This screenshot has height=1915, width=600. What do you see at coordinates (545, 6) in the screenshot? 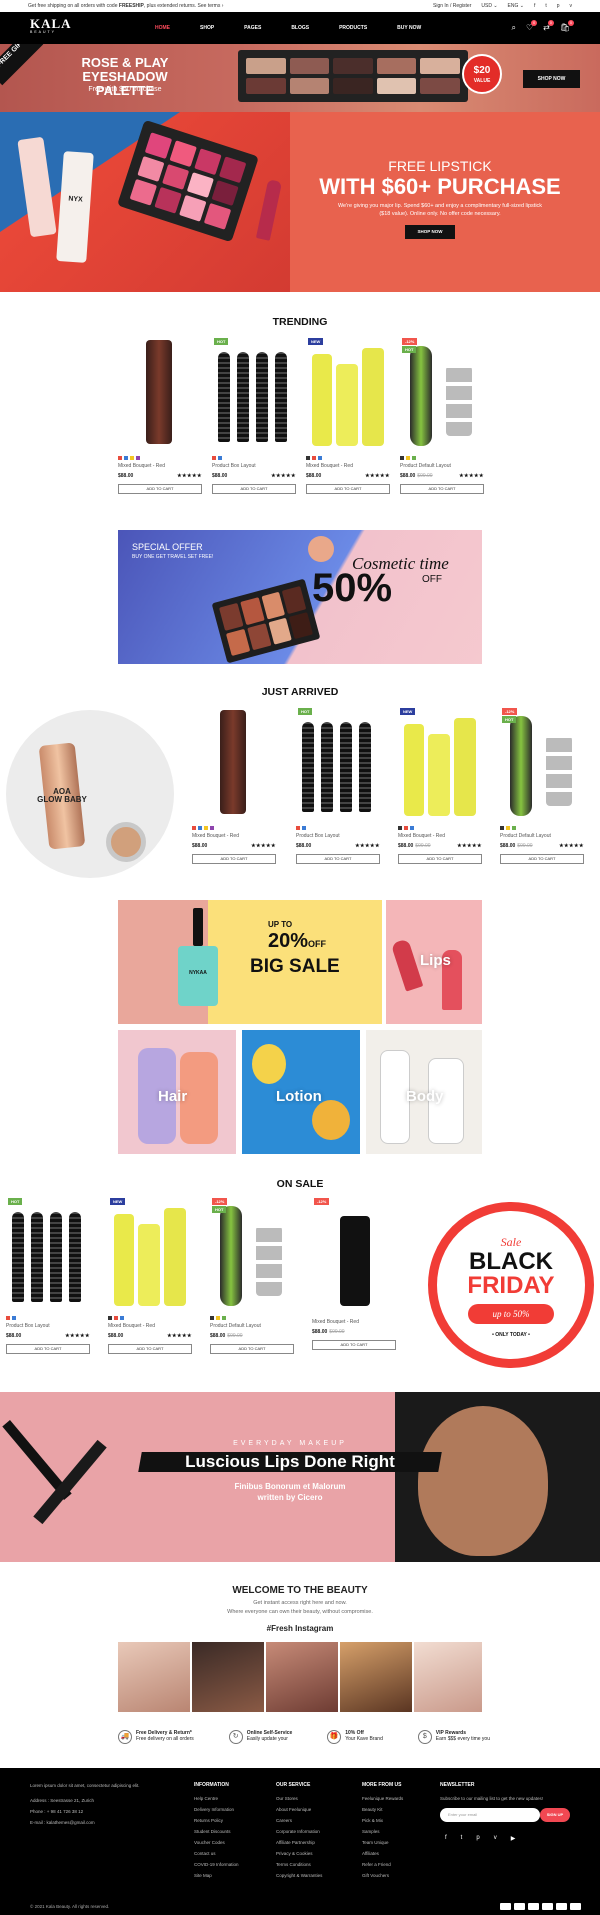
I see `twitter-icon: t` at bounding box center [545, 6].